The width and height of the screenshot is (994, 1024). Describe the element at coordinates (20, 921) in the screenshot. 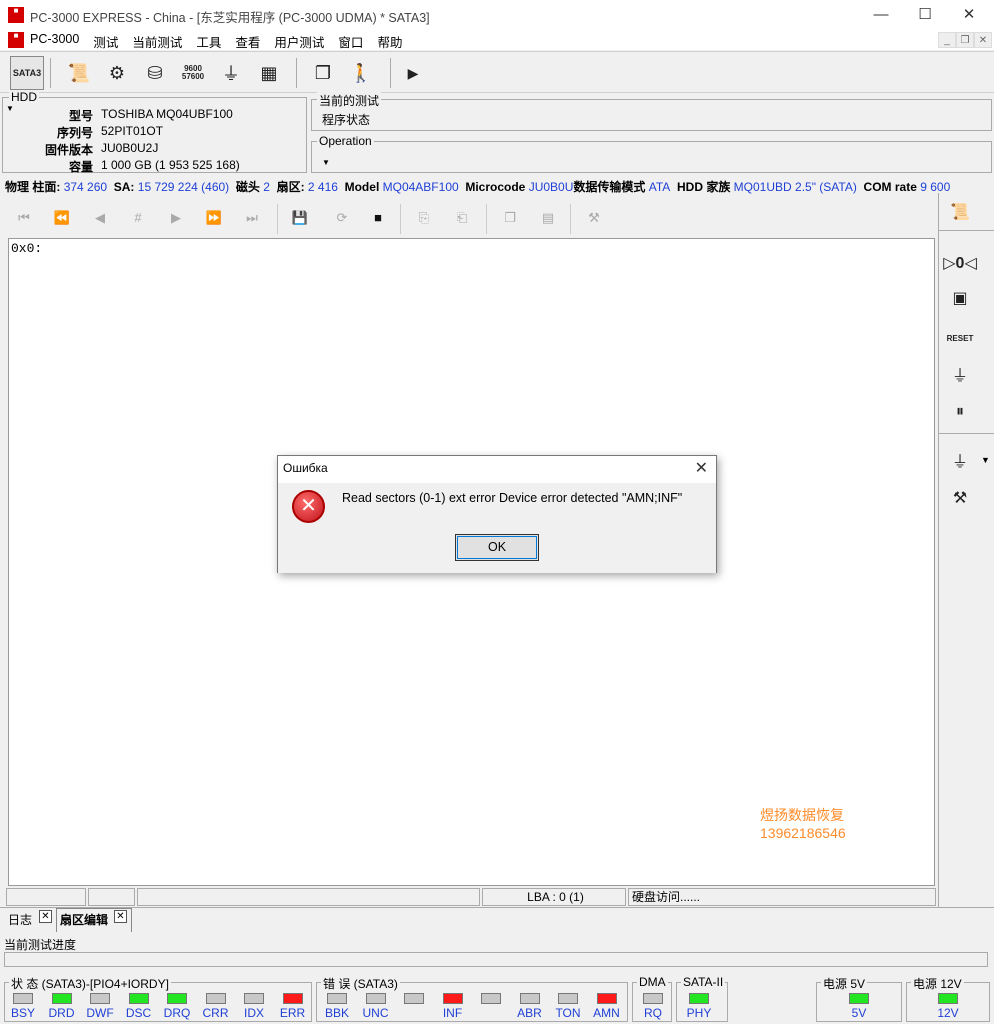

I see `tab-log: 日志` at that location.